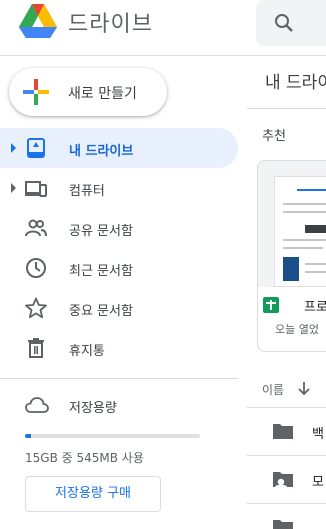 The image size is (326, 529). Describe the element at coordinates (36, 189) in the screenshot. I see `computers-icon` at that location.